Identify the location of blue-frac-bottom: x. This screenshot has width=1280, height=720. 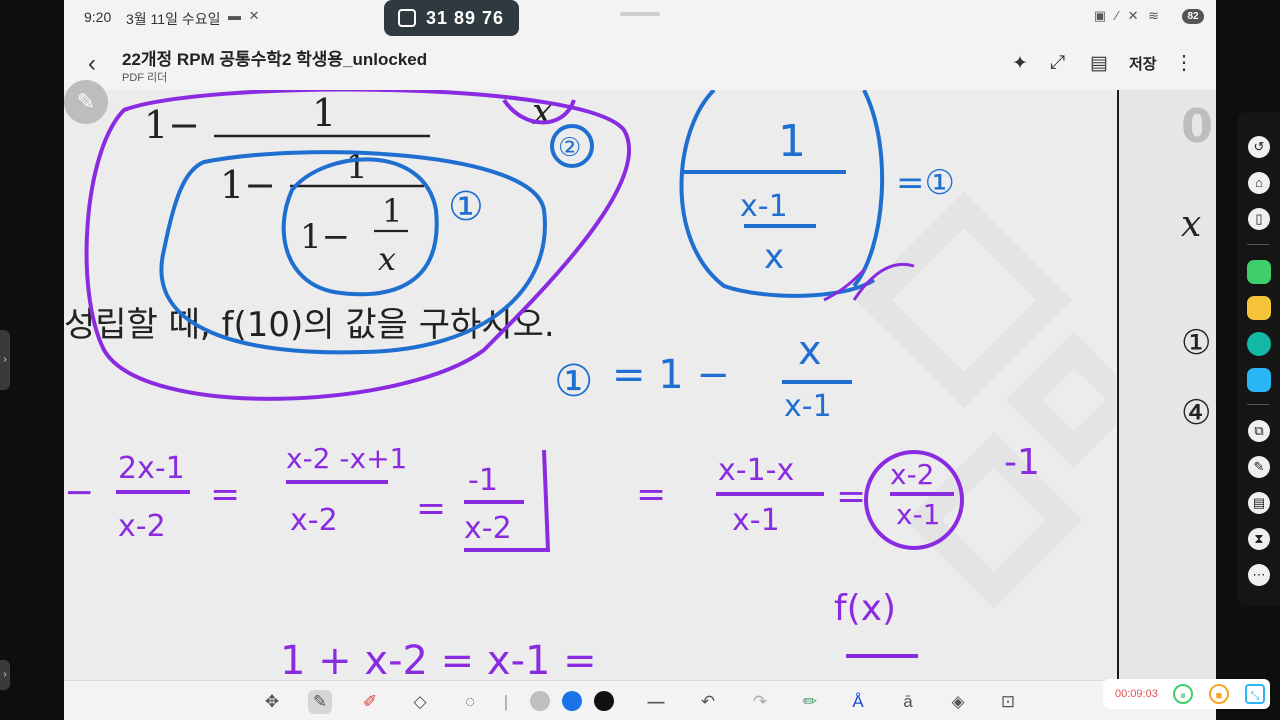
(774, 257).